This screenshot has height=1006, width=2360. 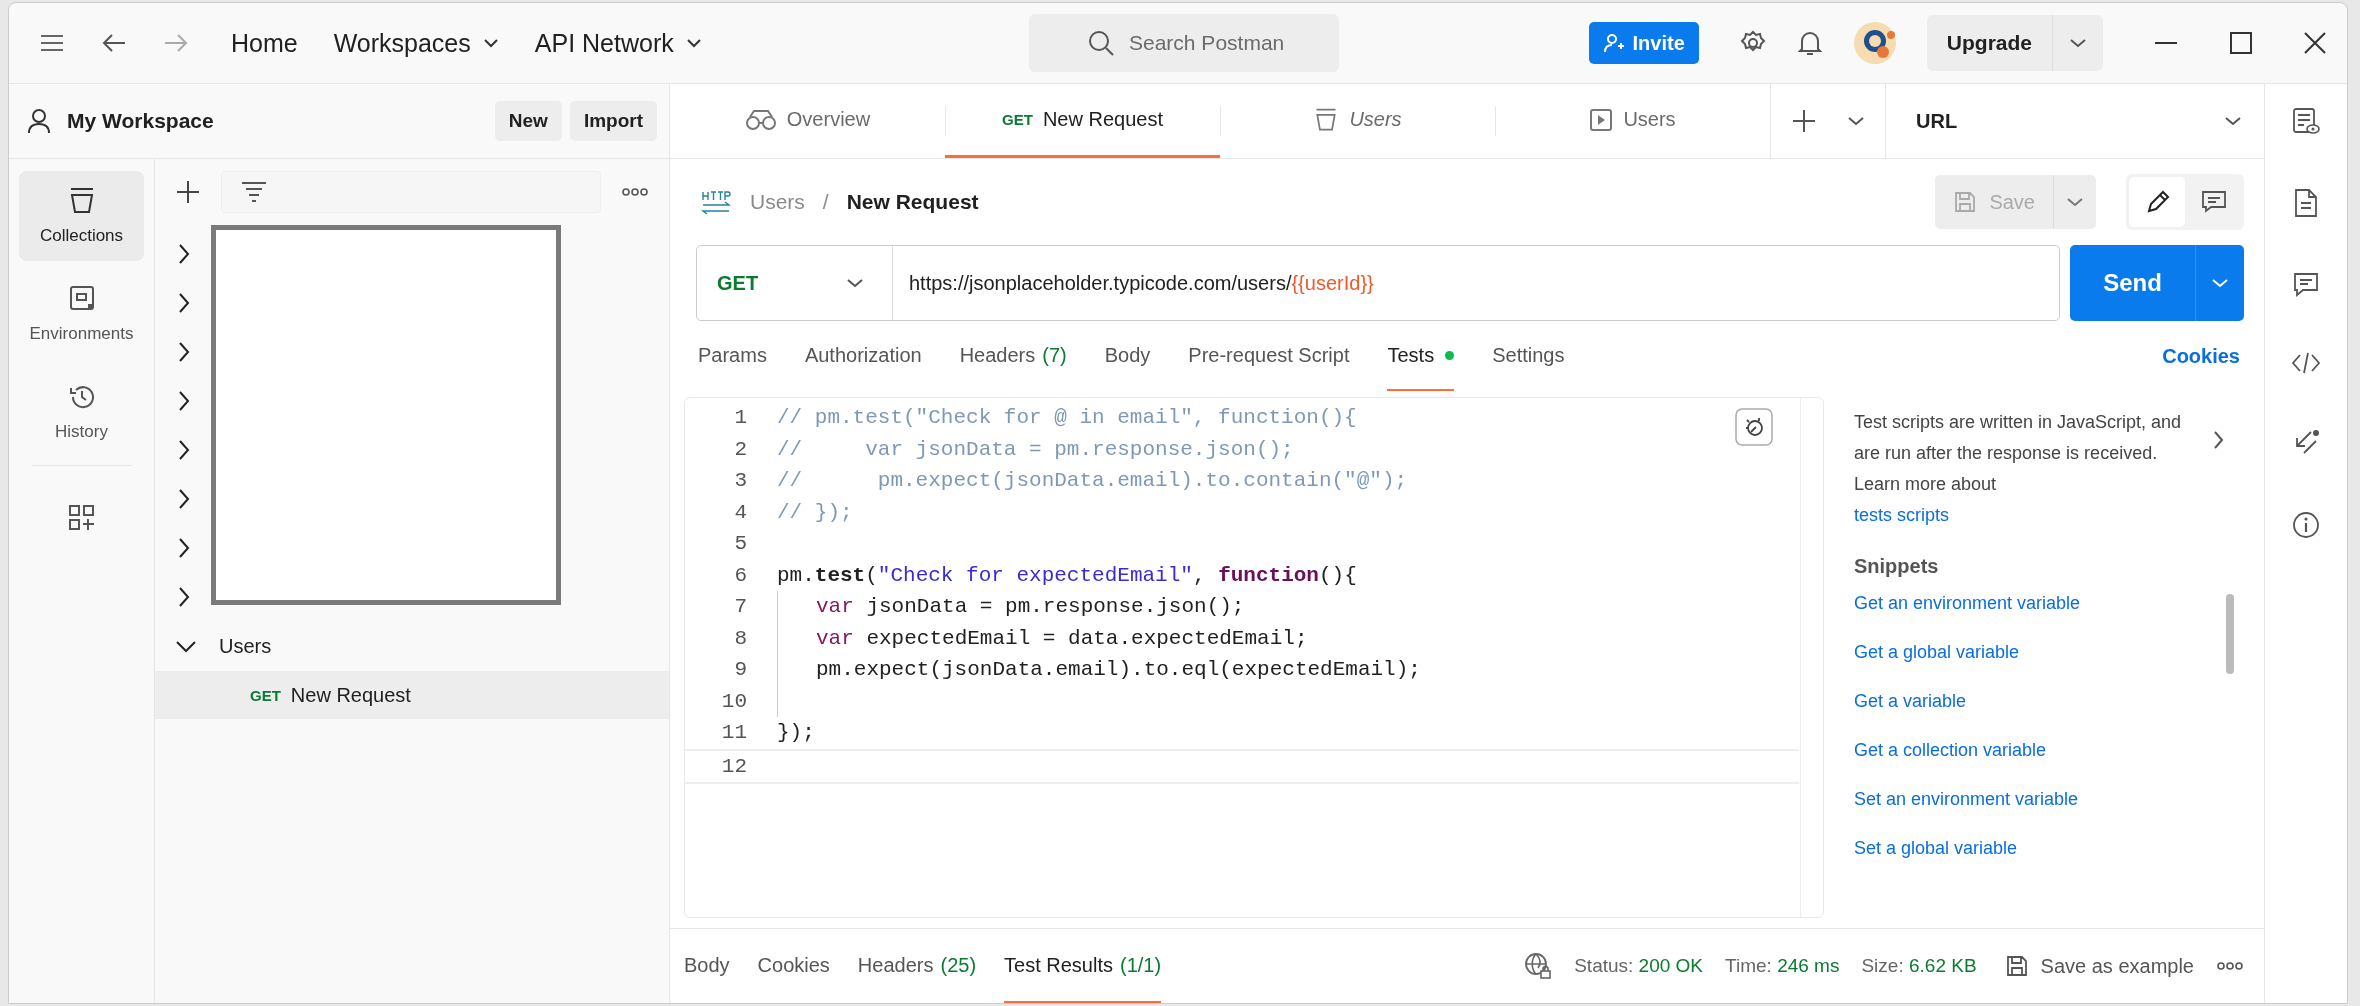 I want to click on request-tab: Authorization, so click(x=863, y=356).